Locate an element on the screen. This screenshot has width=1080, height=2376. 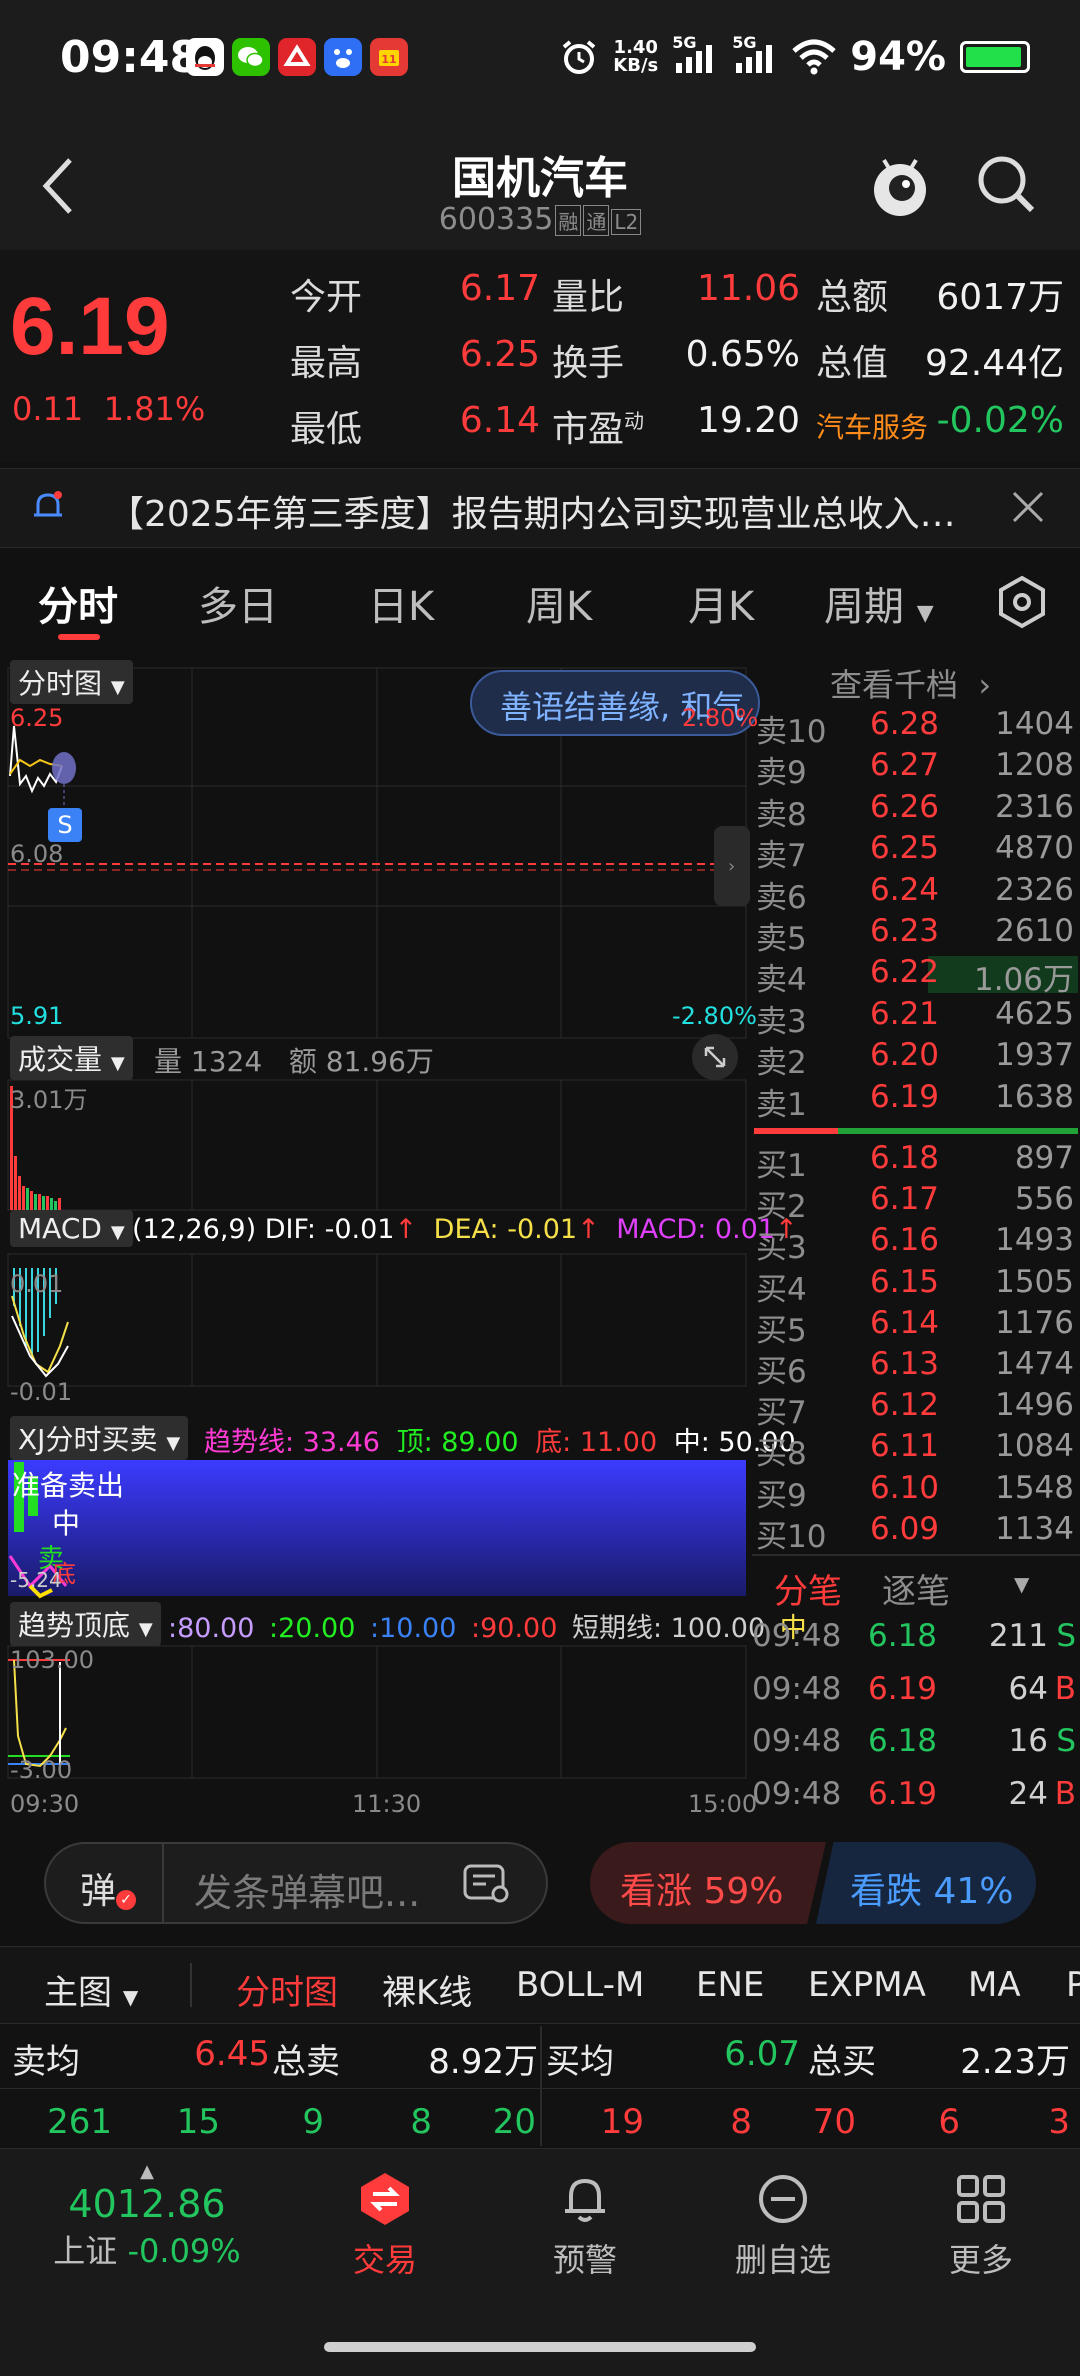
bid-row: 买4 6.15 1505 is located at coordinates (916, 1285).